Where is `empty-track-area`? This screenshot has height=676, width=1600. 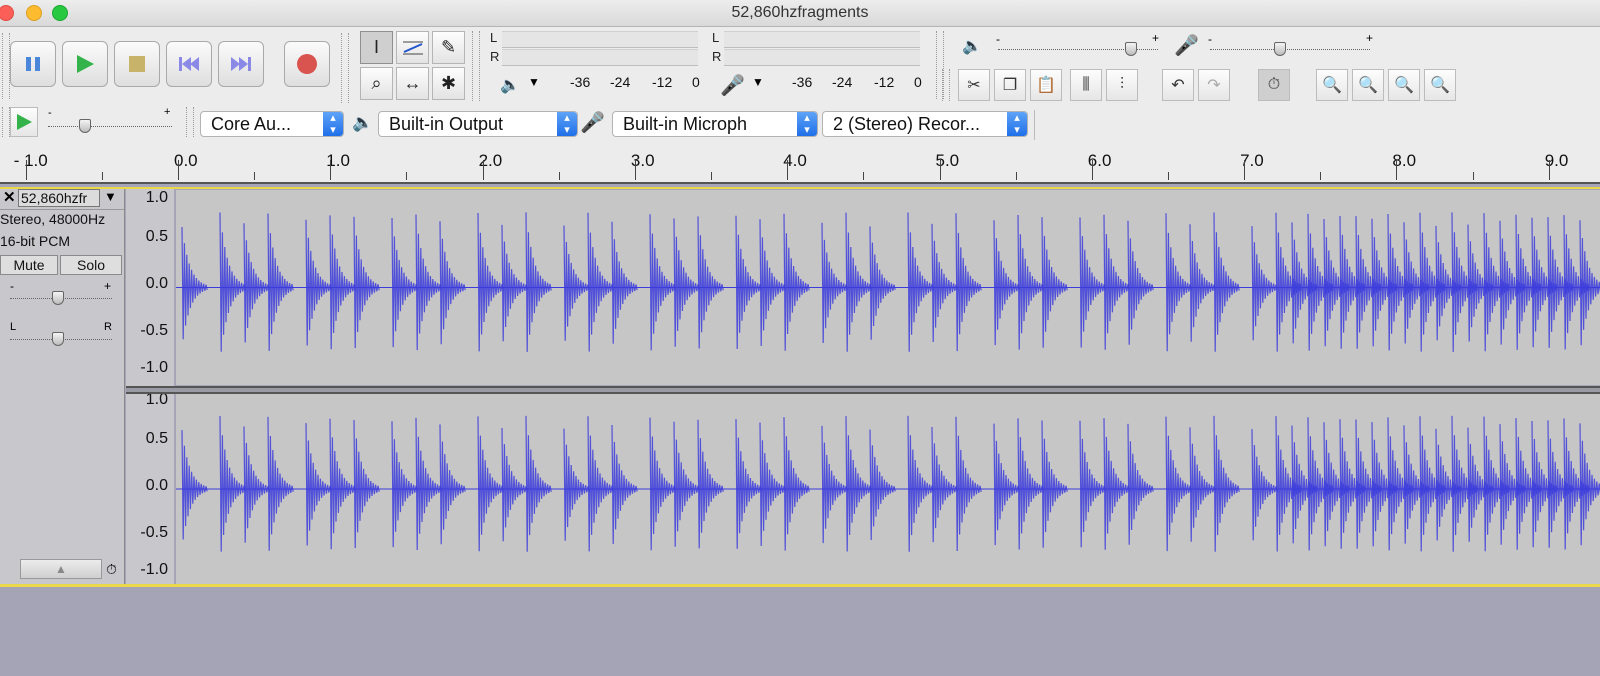 empty-track-area is located at coordinates (800, 631).